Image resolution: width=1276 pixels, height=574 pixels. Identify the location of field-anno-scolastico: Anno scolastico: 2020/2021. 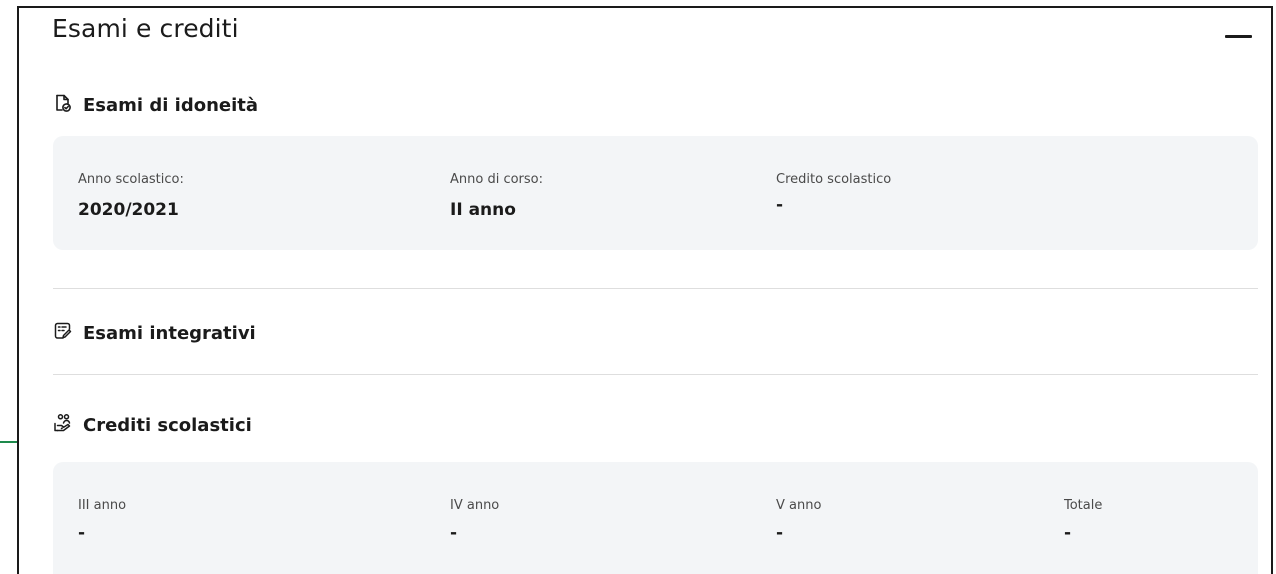
(131, 196).